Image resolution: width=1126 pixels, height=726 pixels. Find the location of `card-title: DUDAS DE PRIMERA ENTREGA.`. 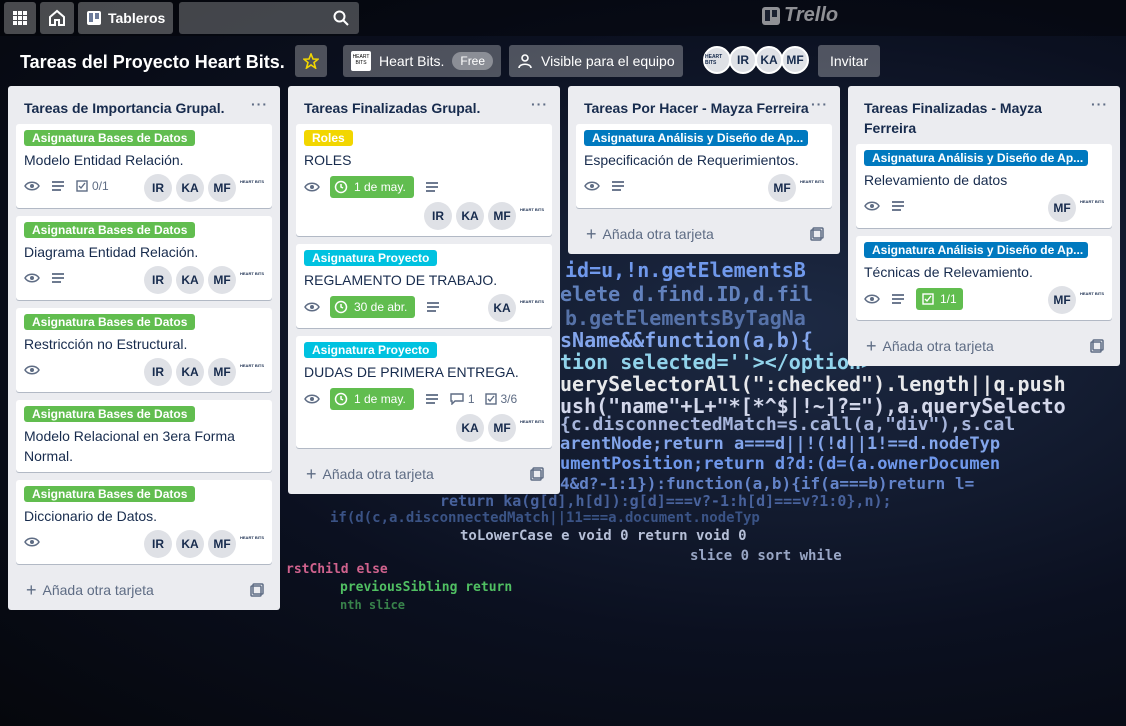

card-title: DUDAS DE PRIMERA ENTREGA. is located at coordinates (411, 372).